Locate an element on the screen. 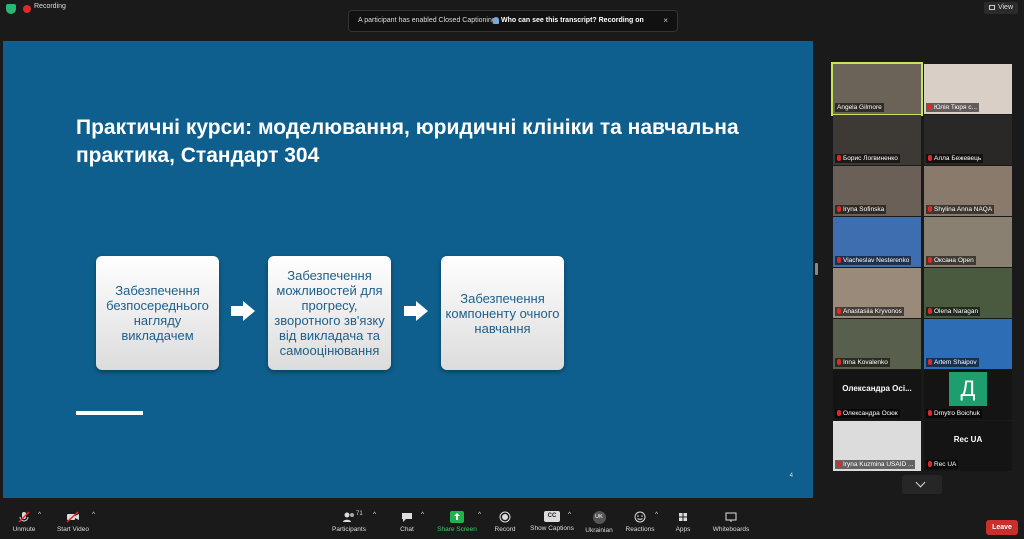  participant-name-text: Оксана Open is located at coordinates (954, 260).